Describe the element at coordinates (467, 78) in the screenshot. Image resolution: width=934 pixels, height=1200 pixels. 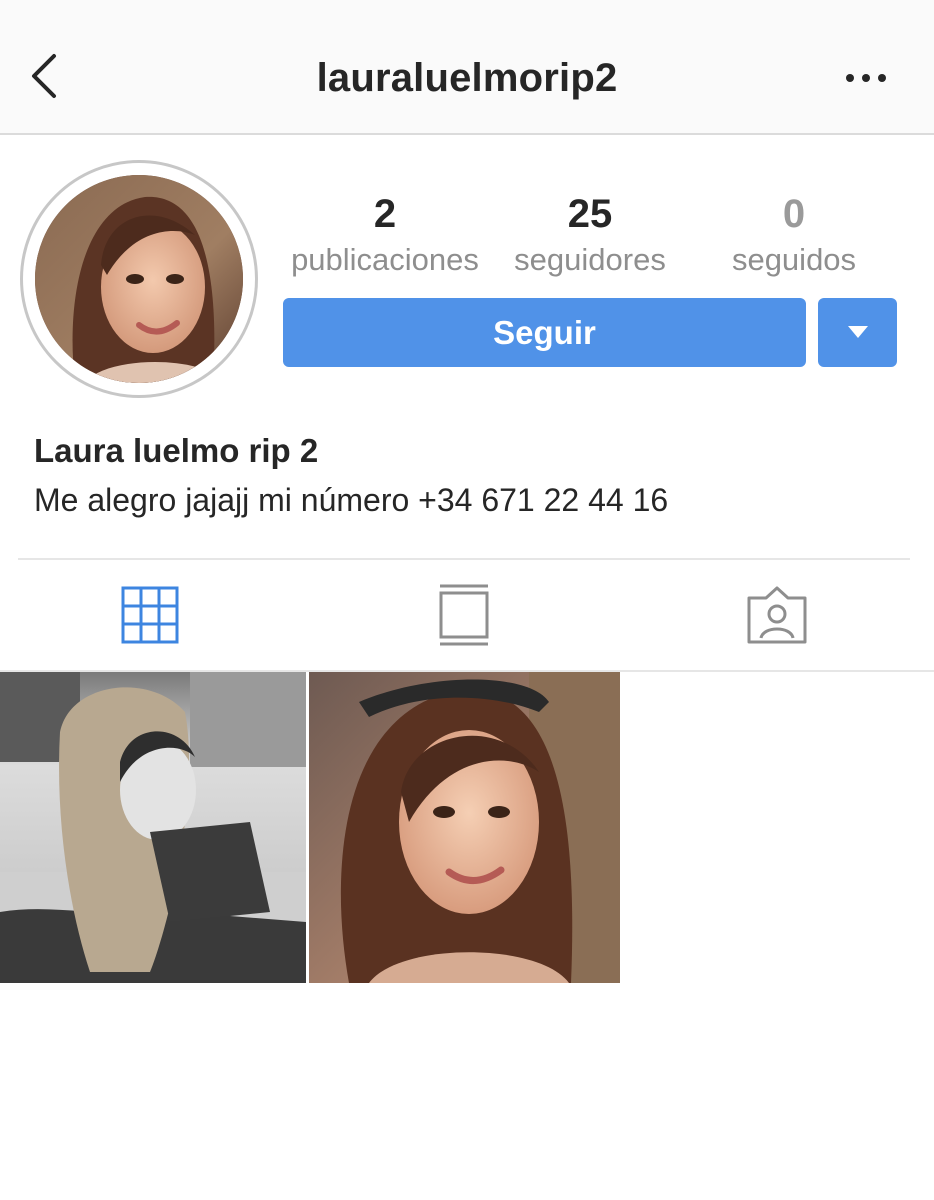
I see `page-title: lauraluelmorip2` at that location.